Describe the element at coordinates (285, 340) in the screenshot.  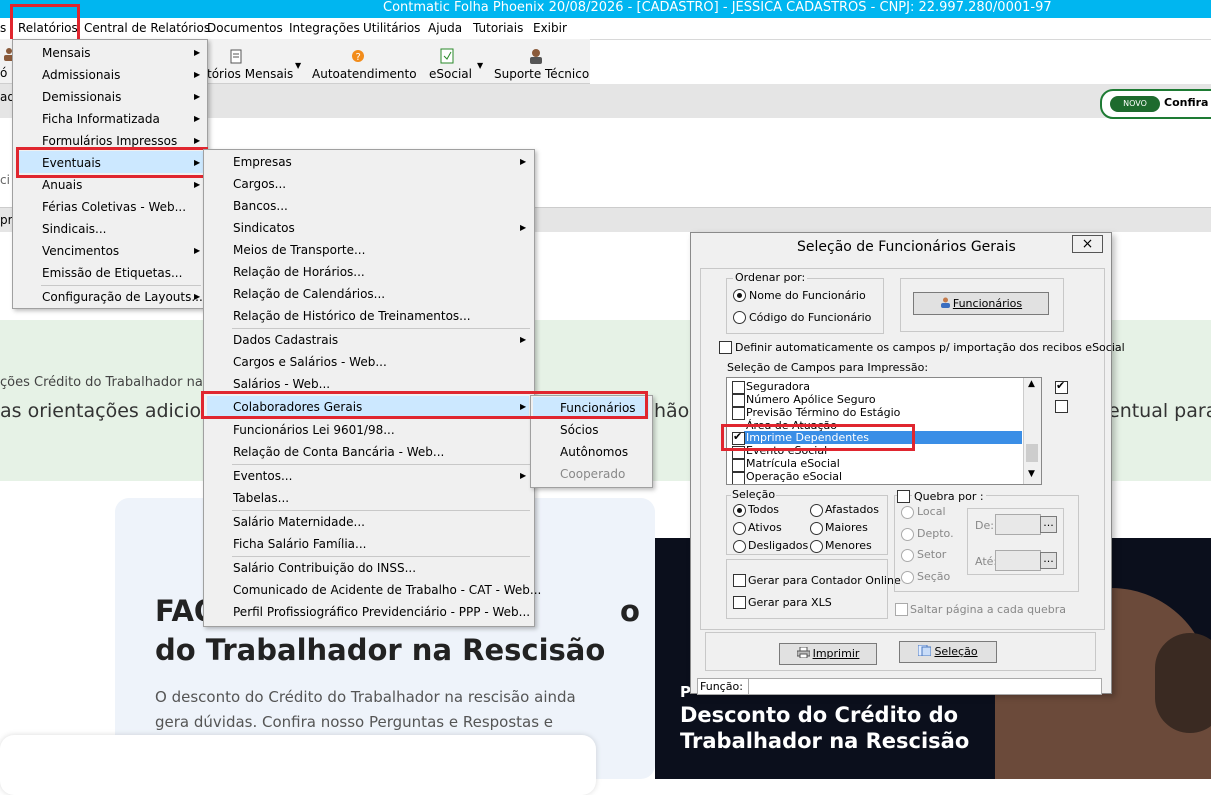
I see `submenu-dados-cadastrais: Dados Cadastrais` at that location.